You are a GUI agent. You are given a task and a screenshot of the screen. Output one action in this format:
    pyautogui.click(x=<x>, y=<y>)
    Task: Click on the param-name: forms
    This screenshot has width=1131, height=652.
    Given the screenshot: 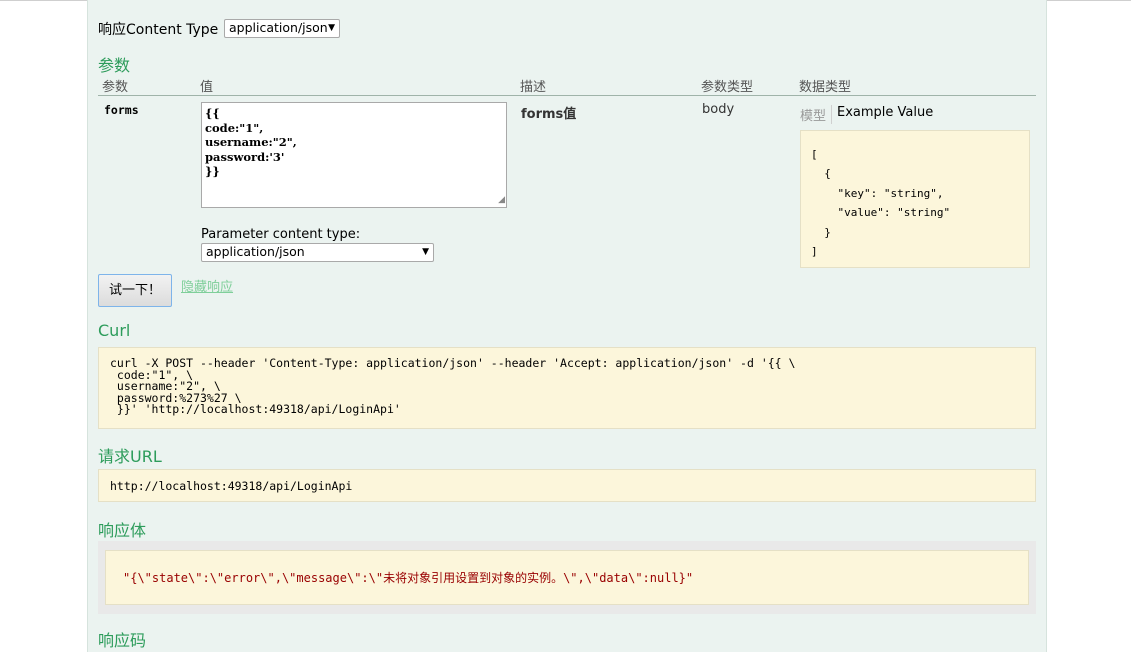 What is the action you would take?
    pyautogui.click(x=121, y=110)
    